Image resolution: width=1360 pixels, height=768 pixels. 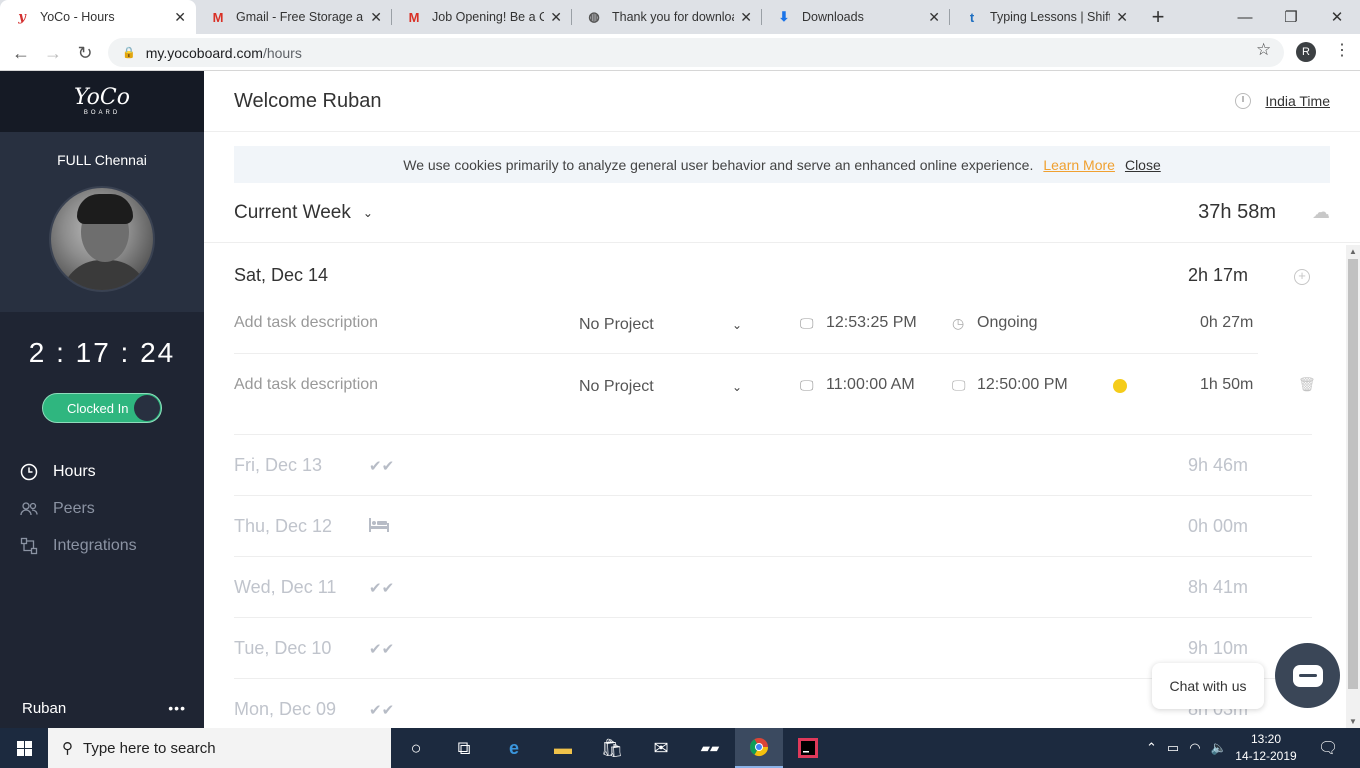 What do you see at coordinates (612, 748) in the screenshot?
I see `store-icon: 🛍` at bounding box center [612, 748].